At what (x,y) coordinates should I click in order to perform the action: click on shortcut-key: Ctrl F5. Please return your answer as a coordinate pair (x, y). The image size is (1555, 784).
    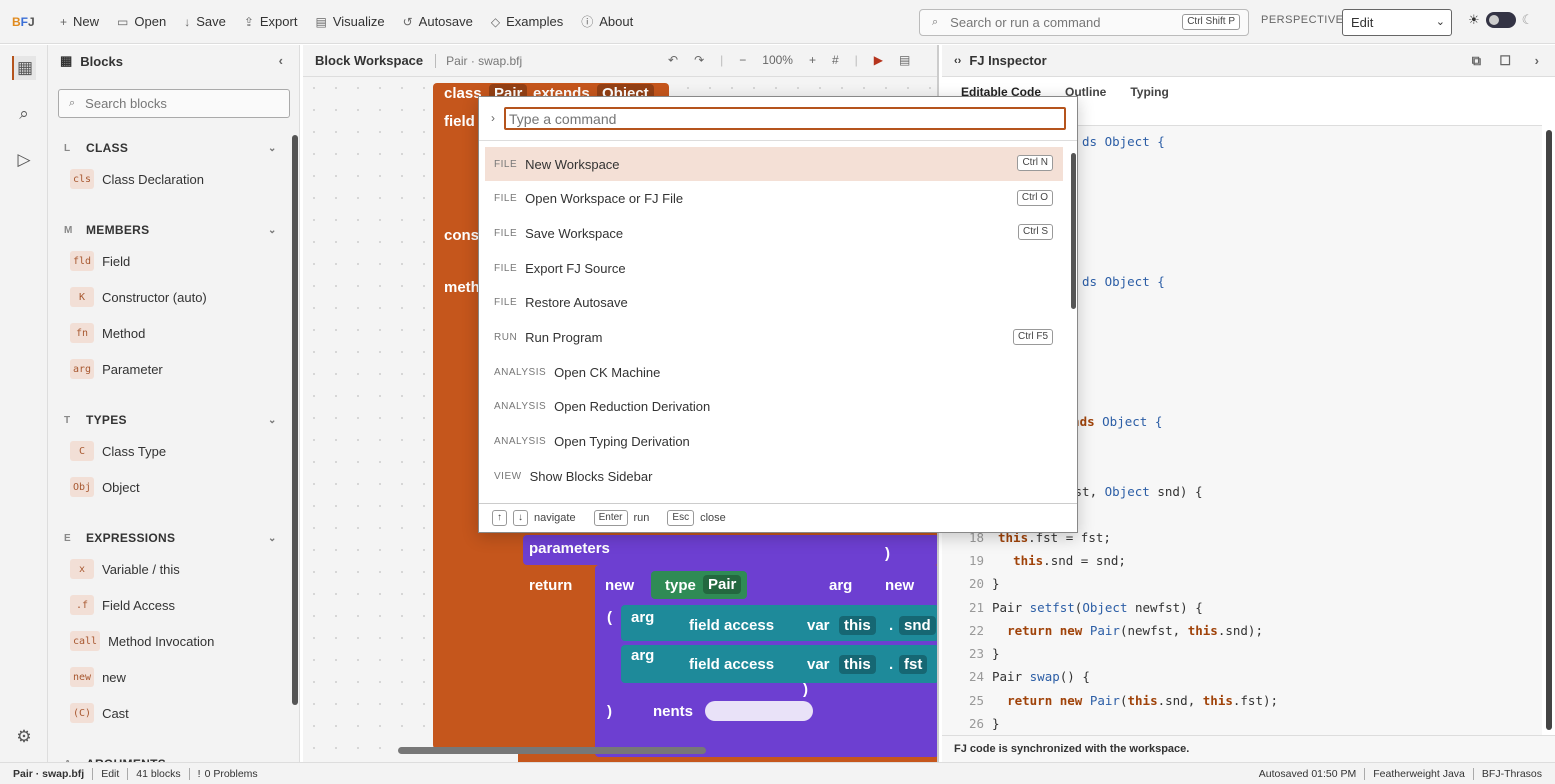
    Looking at the image, I should click on (1033, 336).